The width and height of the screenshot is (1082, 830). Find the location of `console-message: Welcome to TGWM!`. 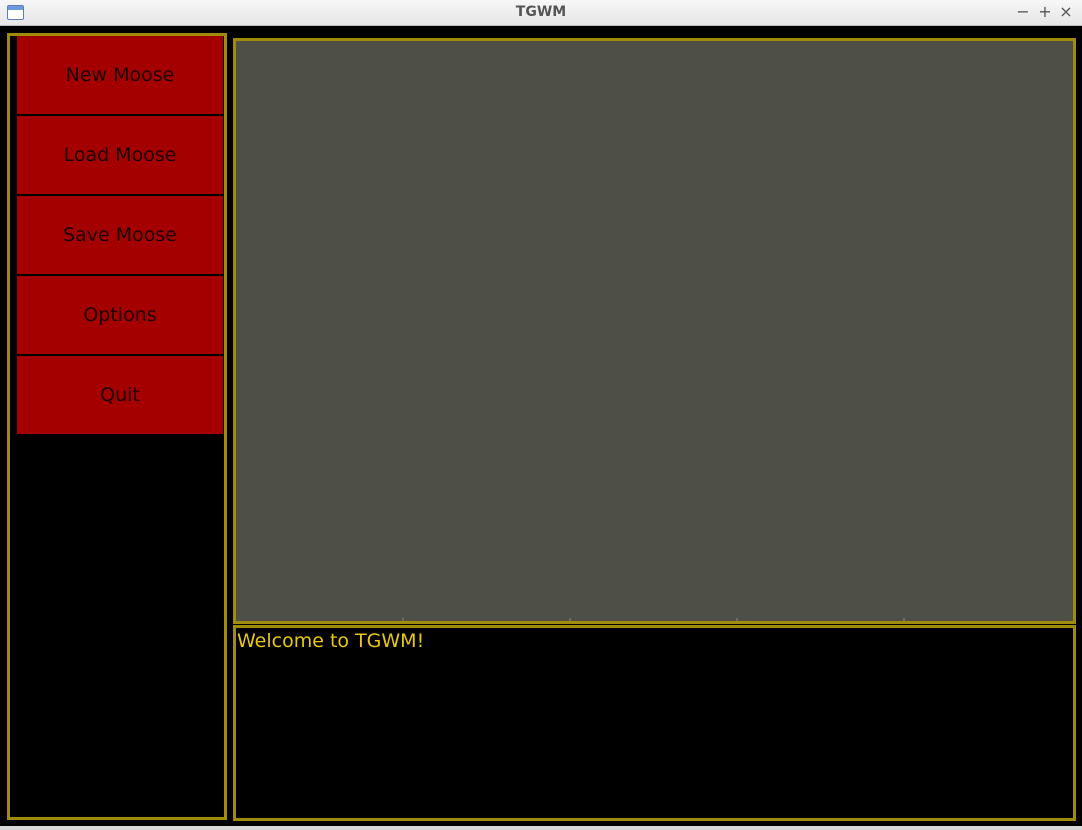

console-message: Welcome to TGWM! is located at coordinates (331, 641).